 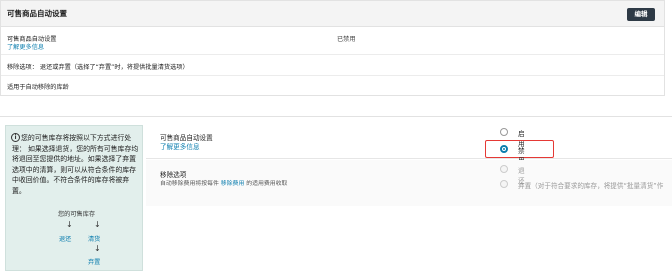 What do you see at coordinates (346, 39) in the screenshot?
I see `summary-status-value: 已禁用` at bounding box center [346, 39].